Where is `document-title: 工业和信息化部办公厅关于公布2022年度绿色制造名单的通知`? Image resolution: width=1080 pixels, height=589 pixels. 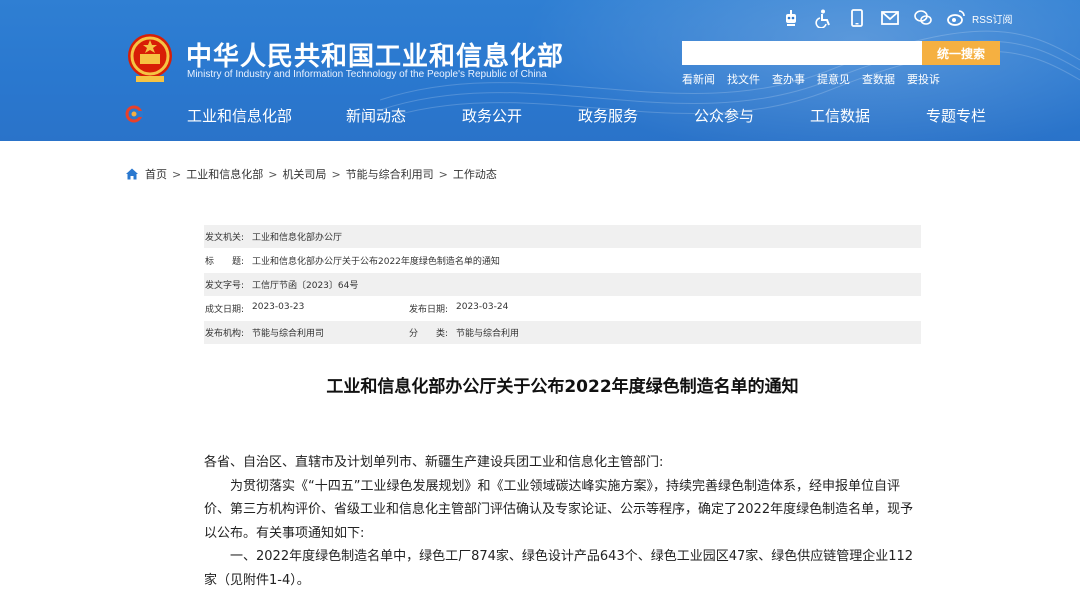
document-title: 工业和信息化部办公厅关于公布2022年度绿色制造名单的通知 is located at coordinates (562, 387).